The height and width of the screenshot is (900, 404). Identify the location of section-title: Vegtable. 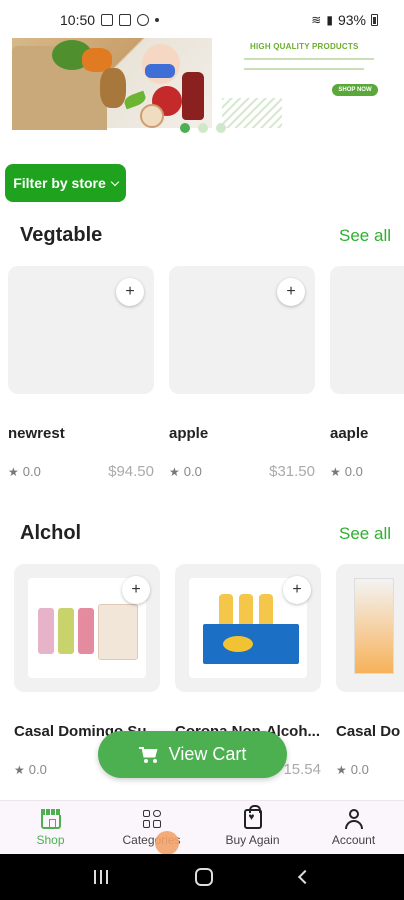
(61, 235).